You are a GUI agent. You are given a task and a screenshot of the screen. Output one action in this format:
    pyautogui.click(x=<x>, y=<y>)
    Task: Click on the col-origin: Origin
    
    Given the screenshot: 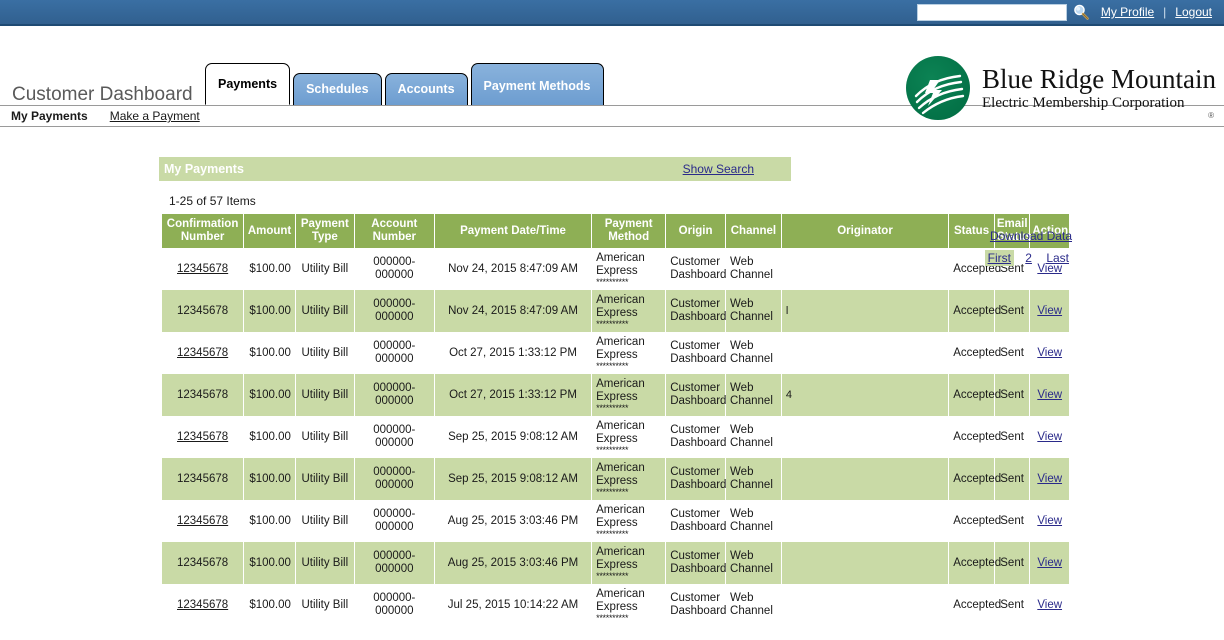 What is the action you would take?
    pyautogui.click(x=696, y=231)
    